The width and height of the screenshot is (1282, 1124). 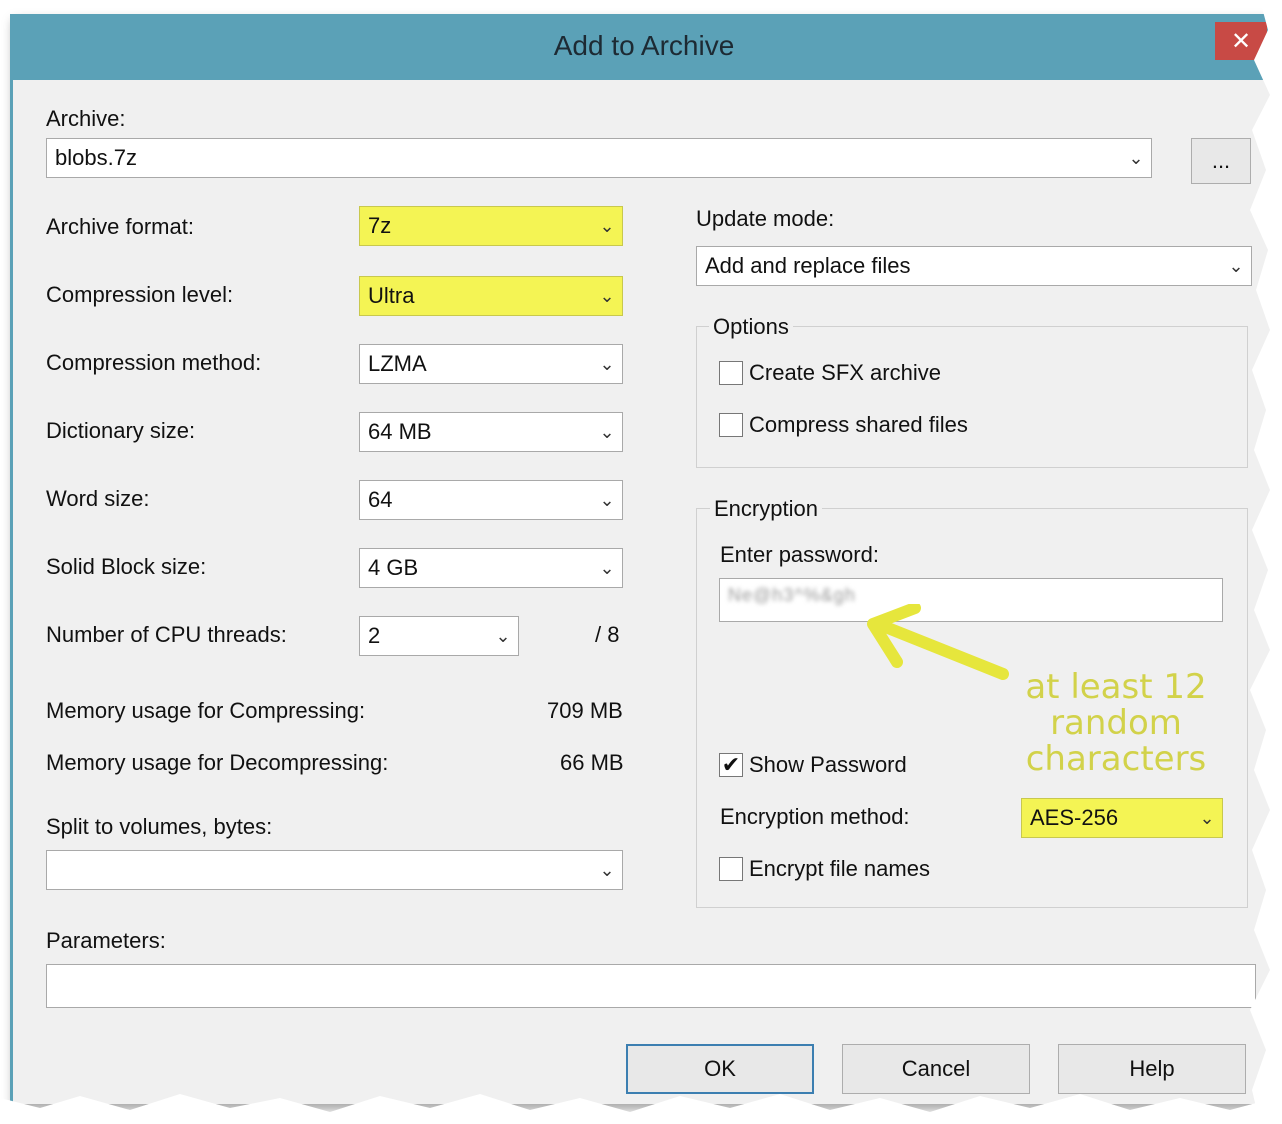 What do you see at coordinates (154, 362) in the screenshot?
I see `compression-method-label: Compression method:` at bounding box center [154, 362].